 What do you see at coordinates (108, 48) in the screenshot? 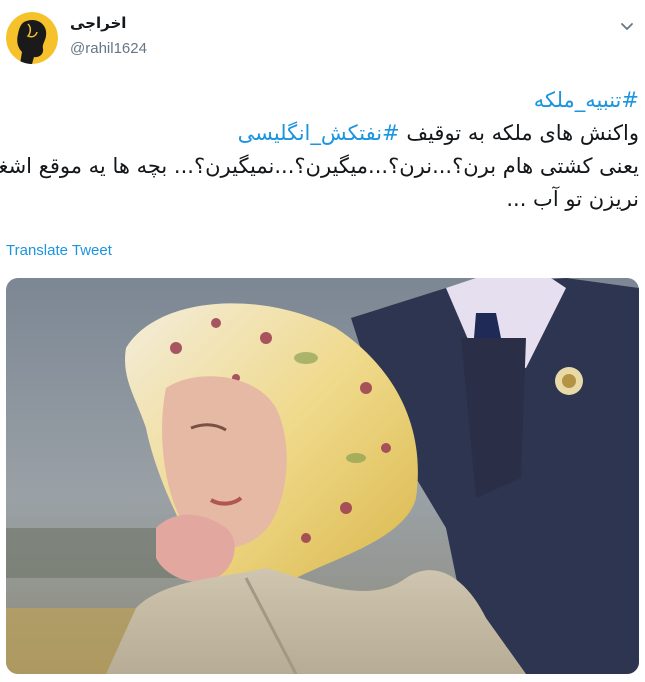
I see `user-handle: @rahil1624` at bounding box center [108, 48].